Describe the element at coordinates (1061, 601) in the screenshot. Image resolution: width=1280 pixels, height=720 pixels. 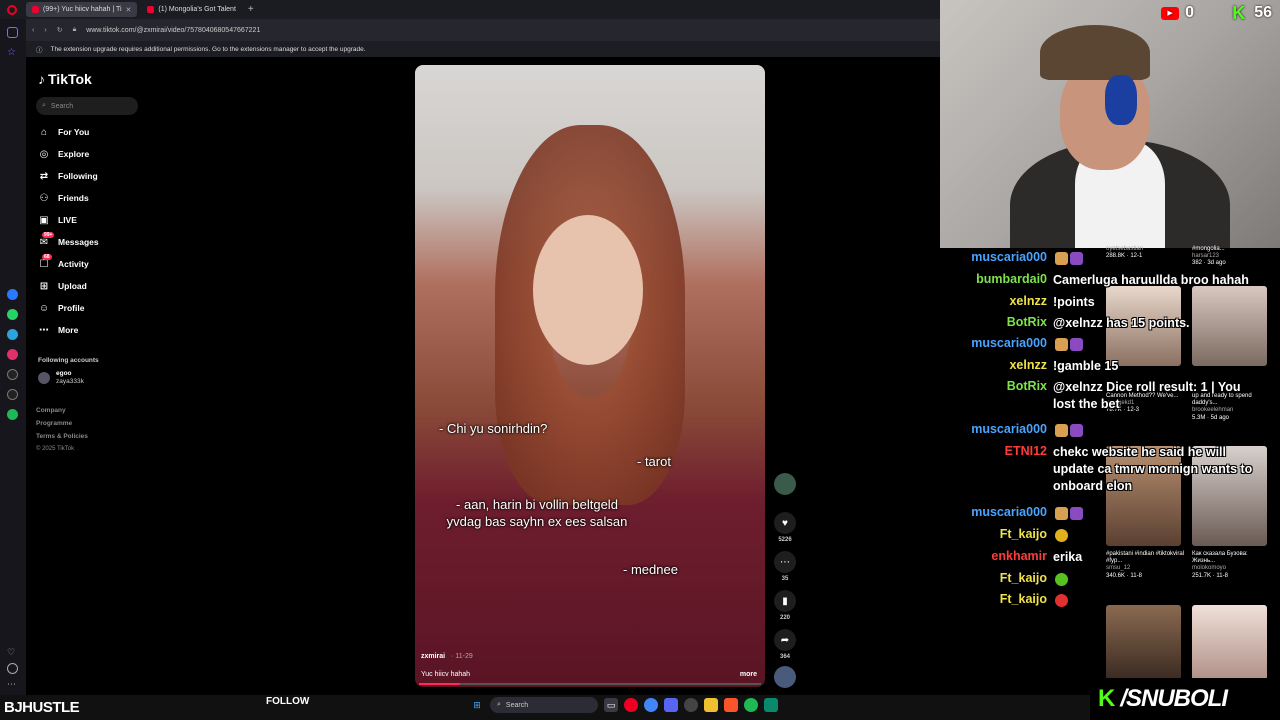
I see `emote-icon` at that location.